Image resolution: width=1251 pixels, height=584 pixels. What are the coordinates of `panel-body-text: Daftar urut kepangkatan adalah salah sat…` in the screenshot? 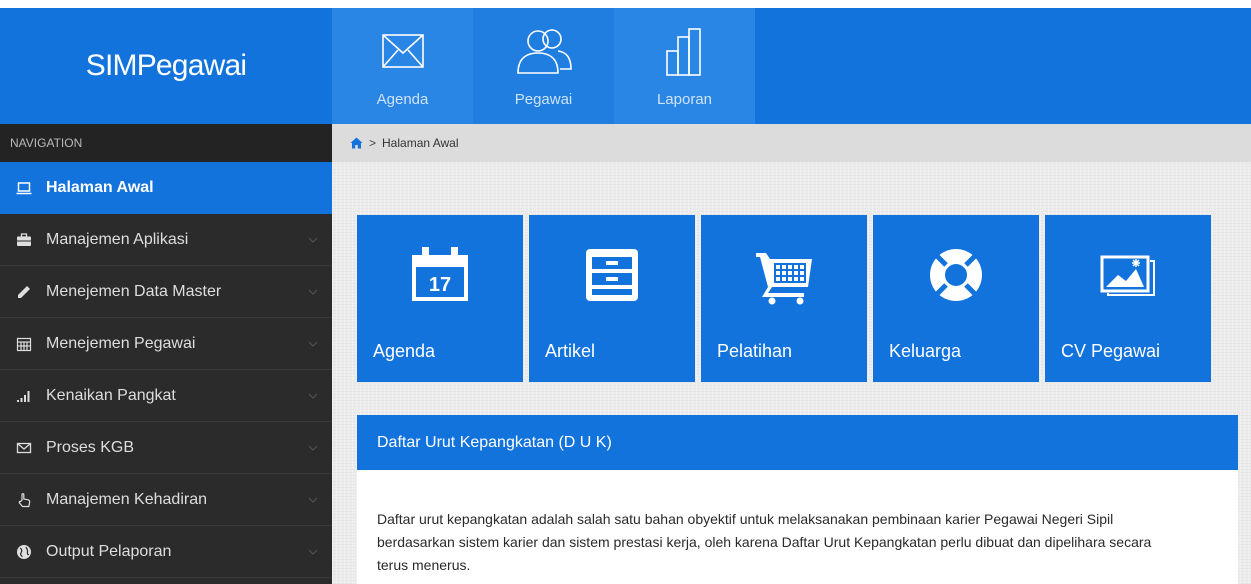 It's located at (764, 542).